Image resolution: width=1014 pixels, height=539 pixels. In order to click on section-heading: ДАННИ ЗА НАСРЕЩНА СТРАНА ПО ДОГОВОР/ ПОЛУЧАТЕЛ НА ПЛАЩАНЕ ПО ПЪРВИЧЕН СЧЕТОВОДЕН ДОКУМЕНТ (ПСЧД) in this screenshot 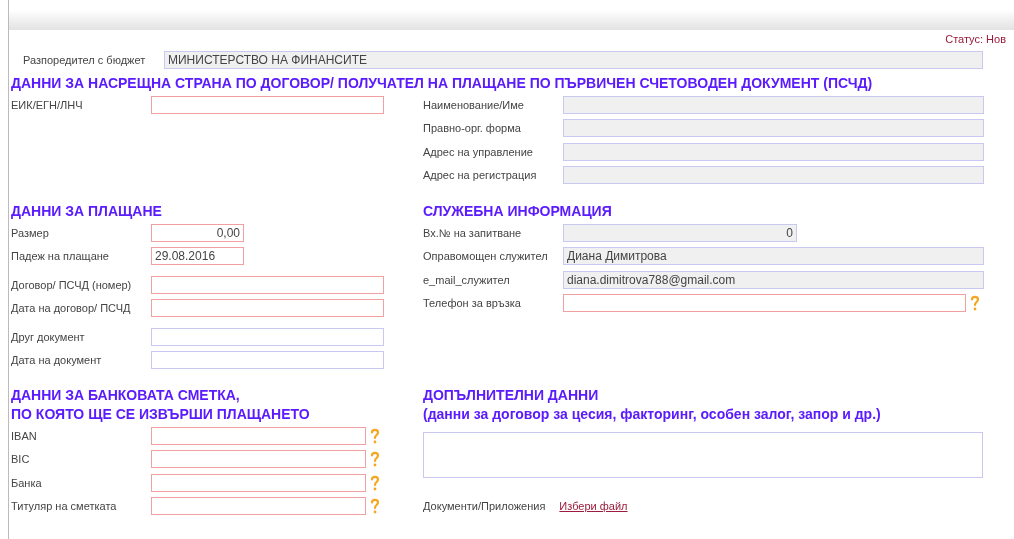, I will do `click(442, 83)`.